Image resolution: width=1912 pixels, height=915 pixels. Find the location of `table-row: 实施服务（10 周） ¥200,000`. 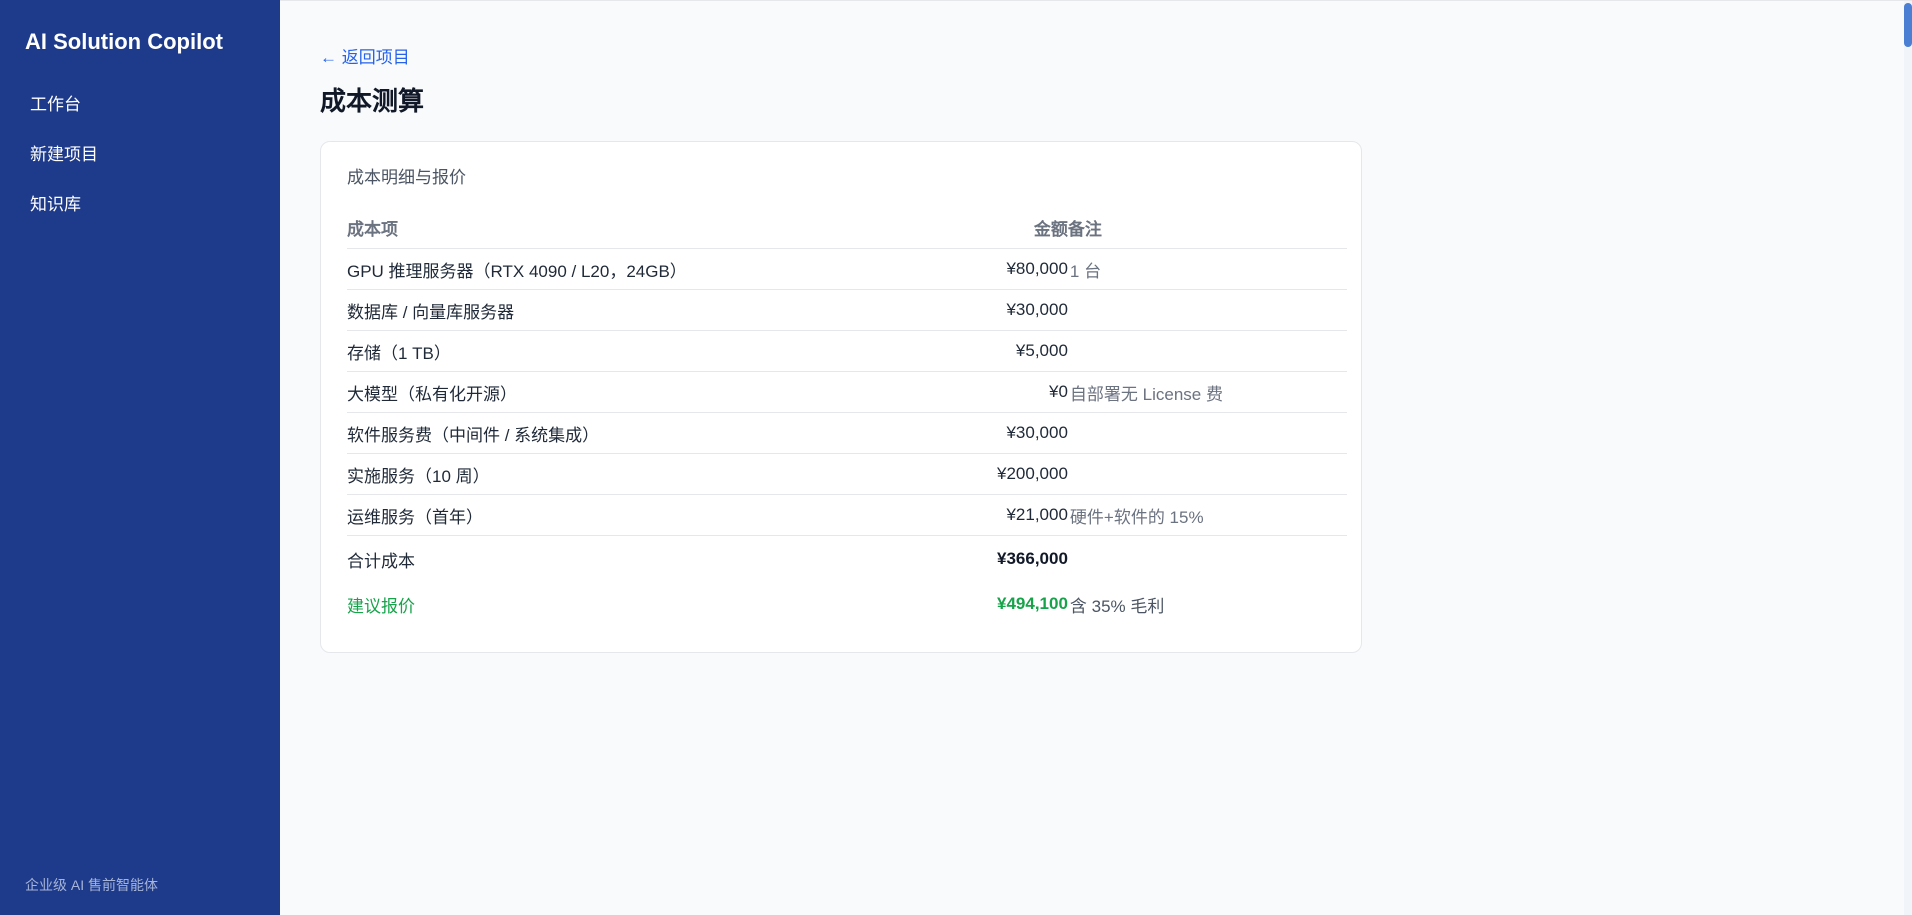

table-row: 实施服务（10 周） ¥200,000 is located at coordinates (847, 474).